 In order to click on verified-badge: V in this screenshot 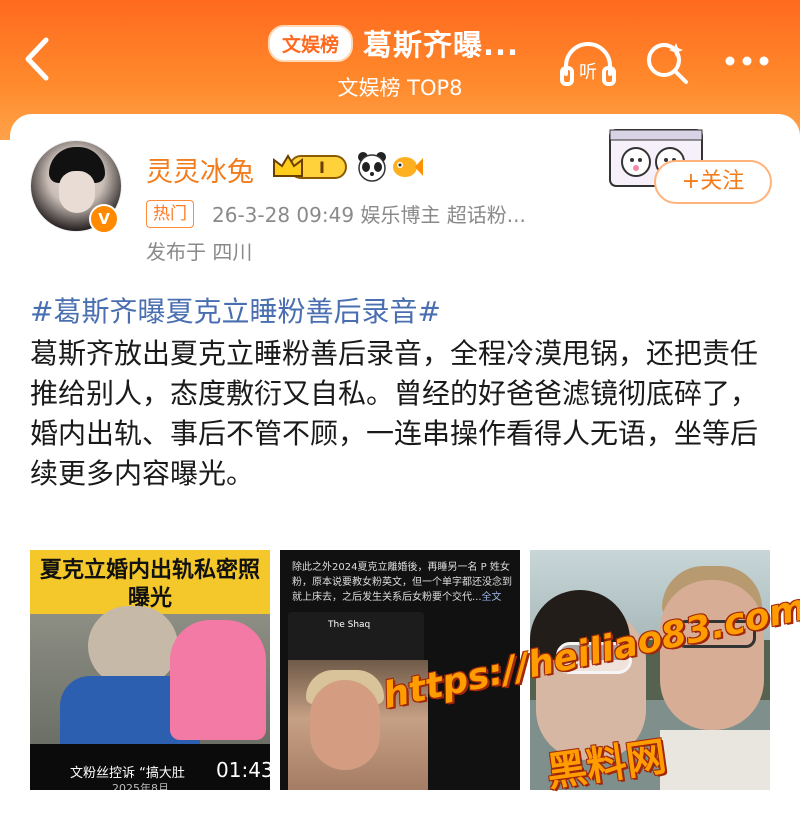, I will do `click(104, 219)`.